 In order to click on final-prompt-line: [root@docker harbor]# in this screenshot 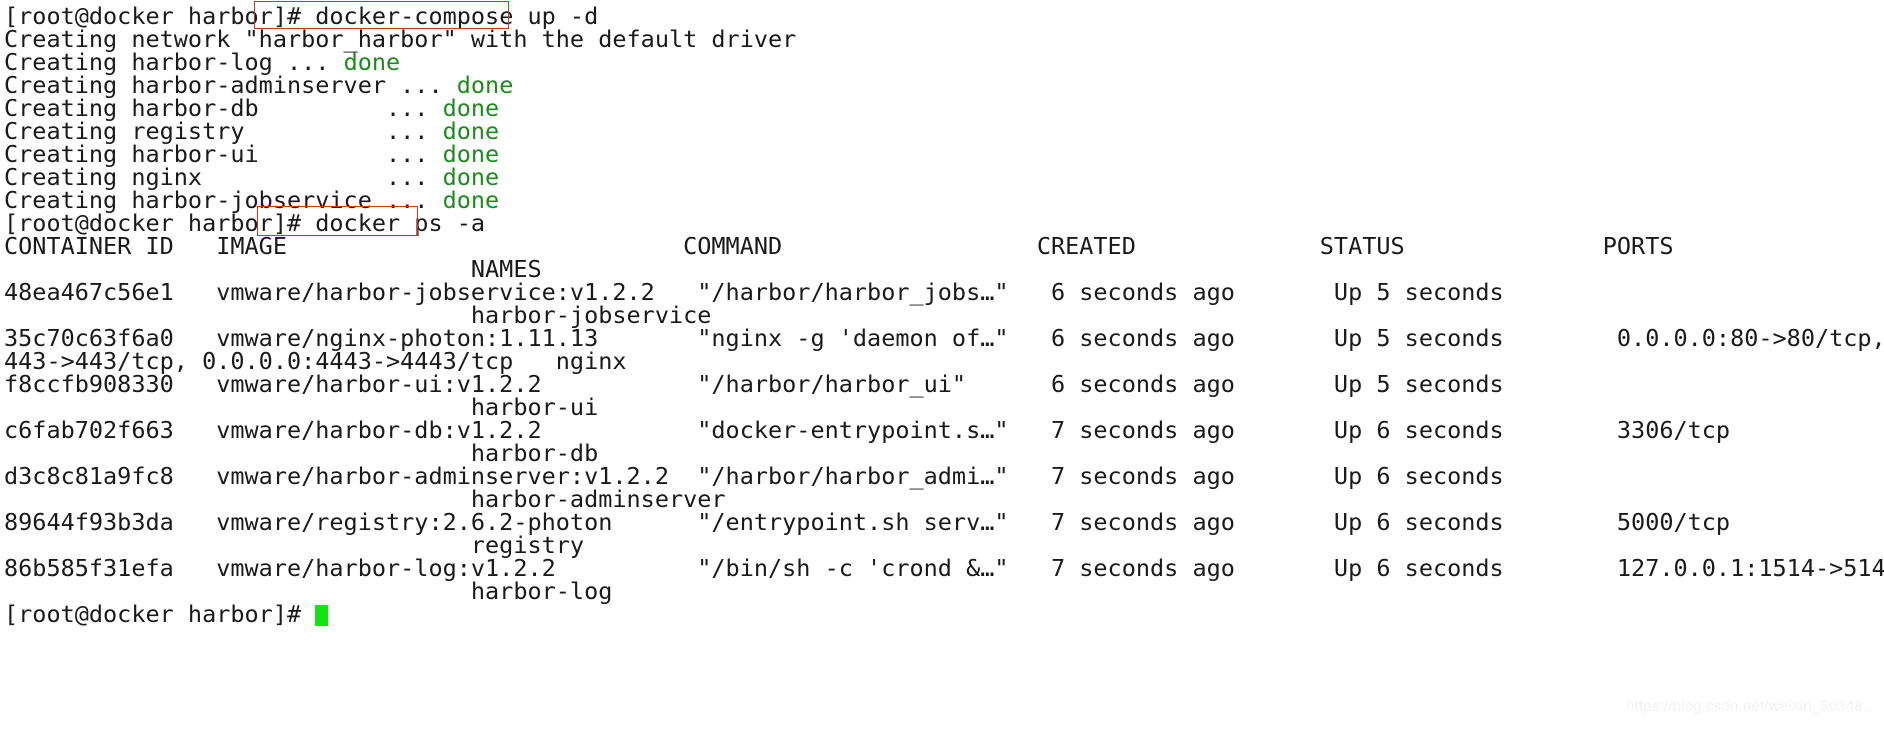, I will do `click(166, 614)`.